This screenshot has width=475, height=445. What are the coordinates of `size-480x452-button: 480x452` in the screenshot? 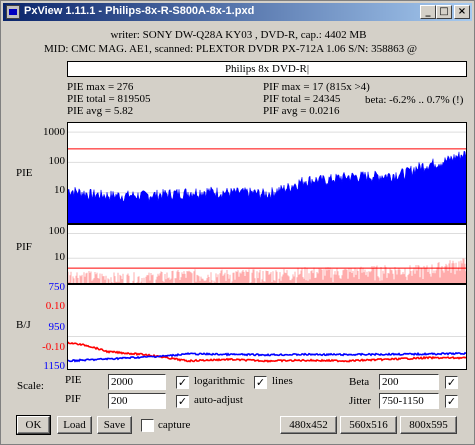 It's located at (308, 425).